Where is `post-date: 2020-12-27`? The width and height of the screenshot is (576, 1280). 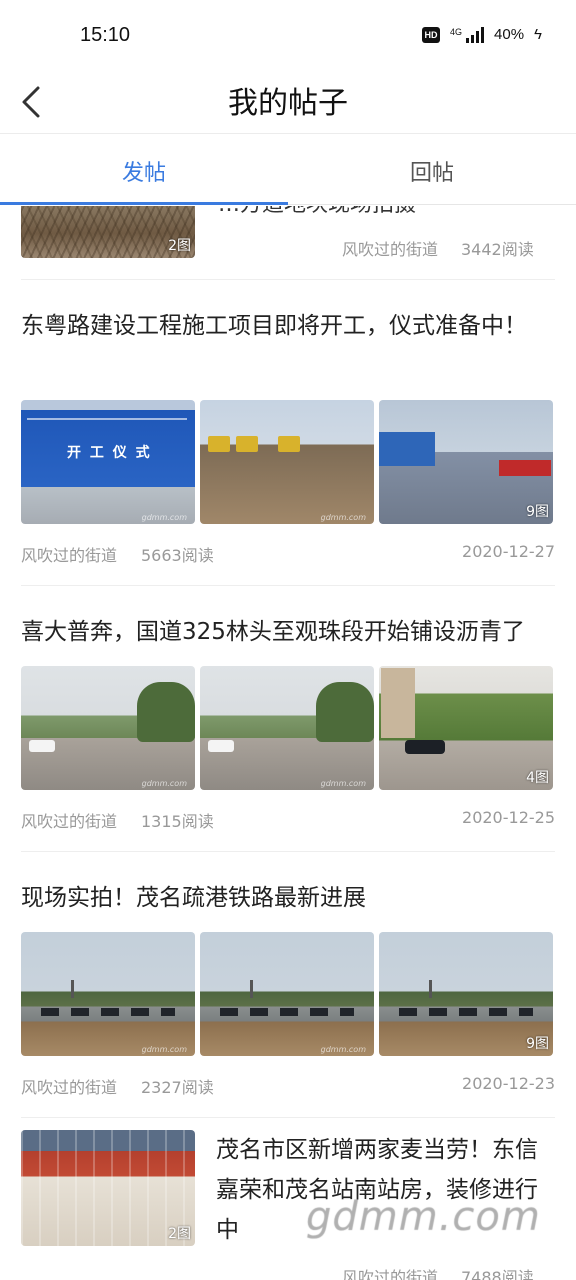 post-date: 2020-12-27 is located at coordinates (508, 551).